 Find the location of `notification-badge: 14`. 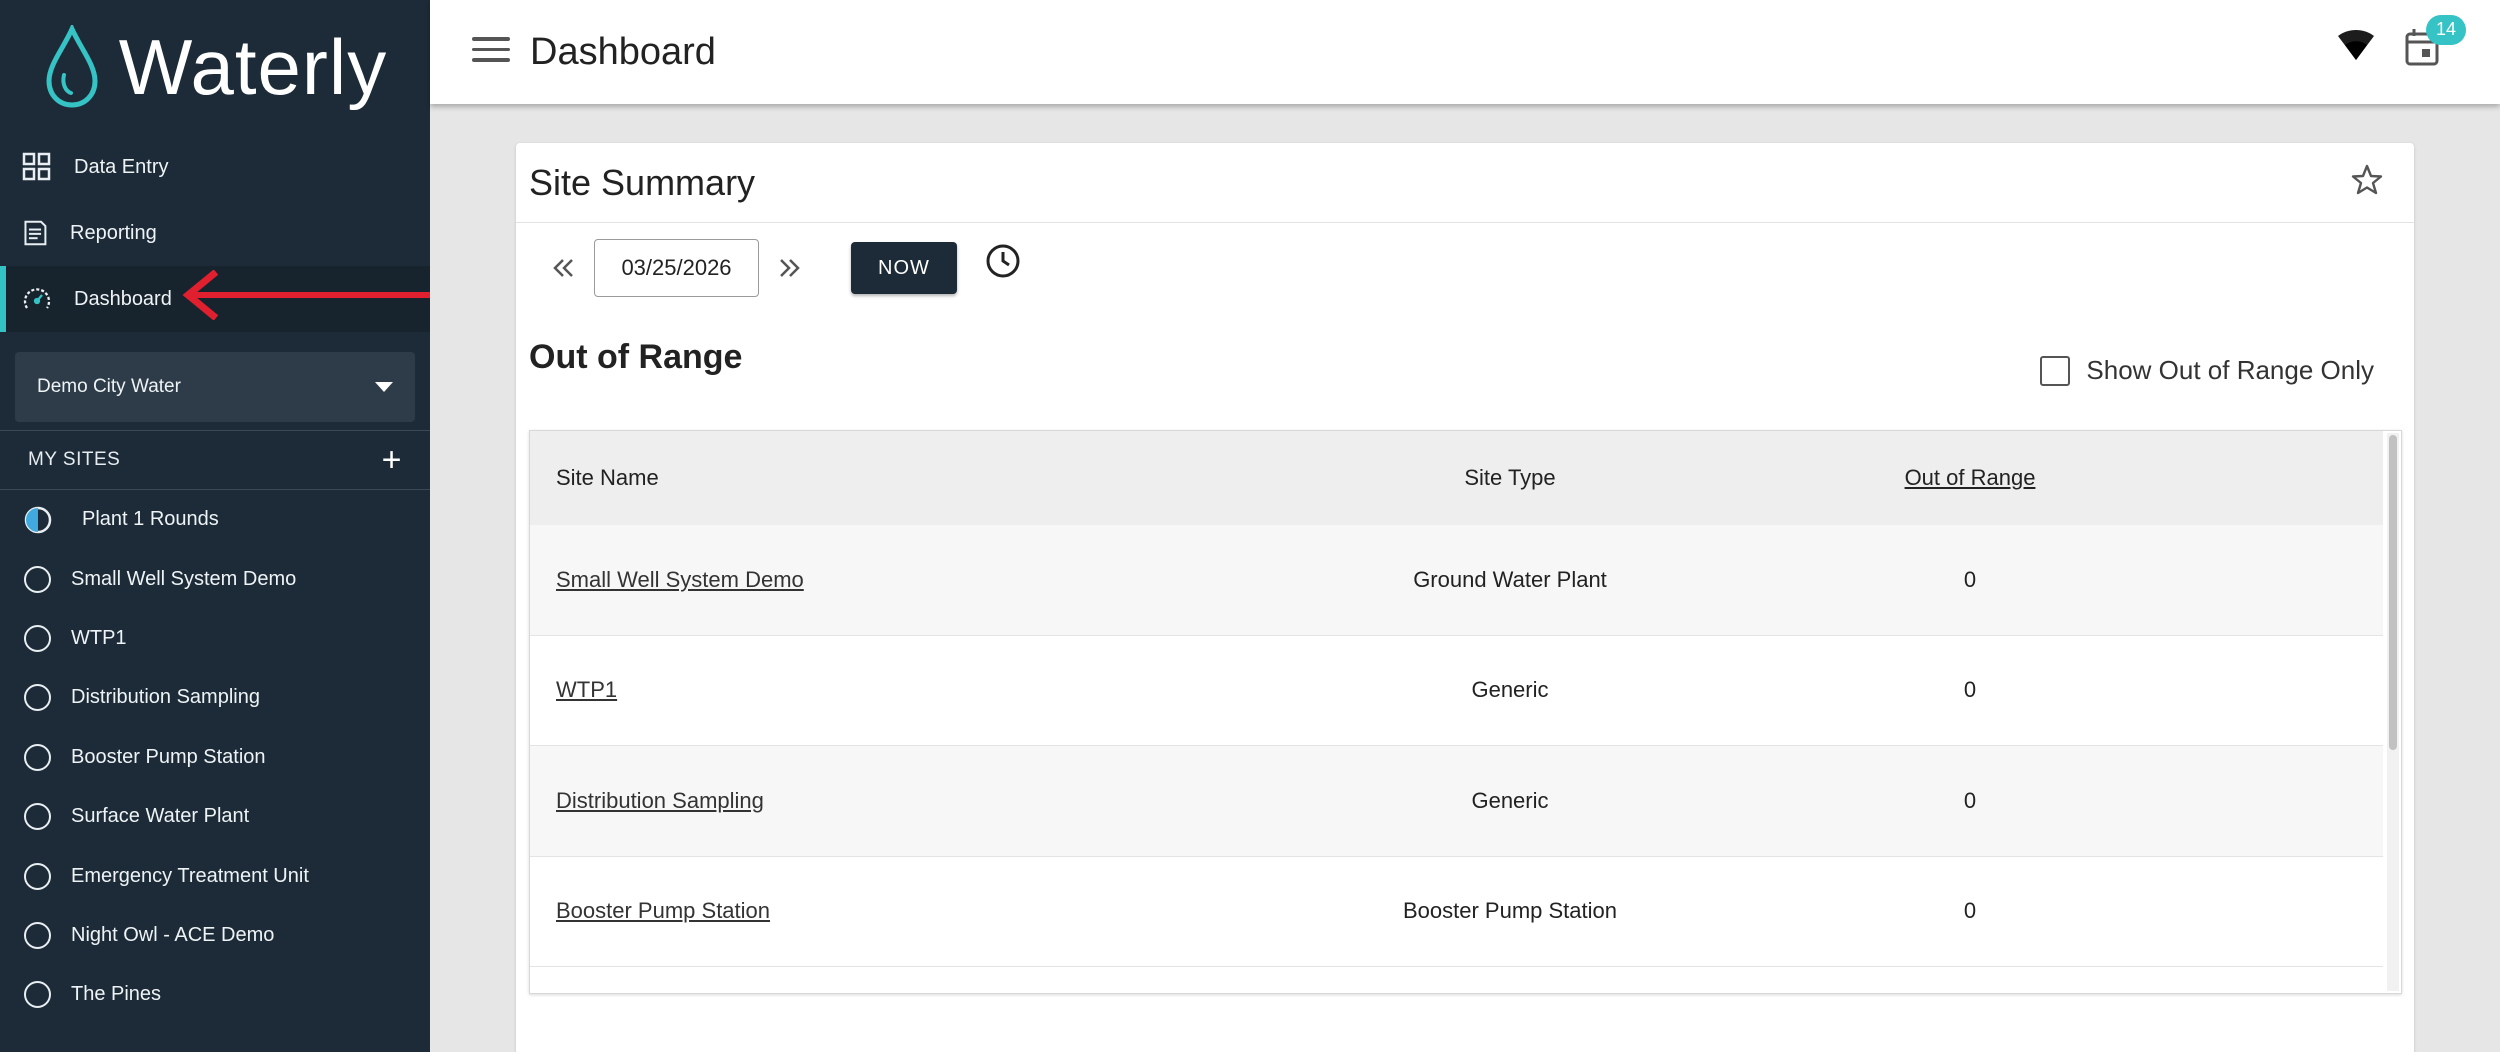

notification-badge: 14 is located at coordinates (2446, 29).